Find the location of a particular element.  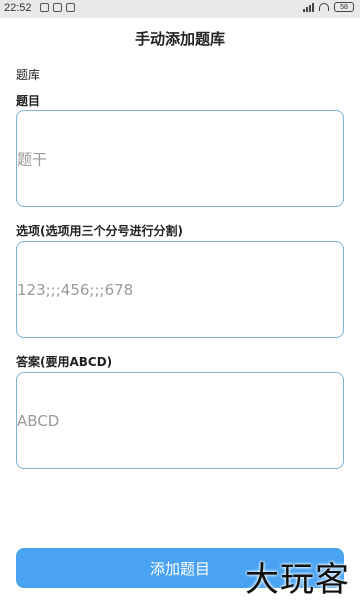

add-question-button: 添加题目 is located at coordinates (180, 568).